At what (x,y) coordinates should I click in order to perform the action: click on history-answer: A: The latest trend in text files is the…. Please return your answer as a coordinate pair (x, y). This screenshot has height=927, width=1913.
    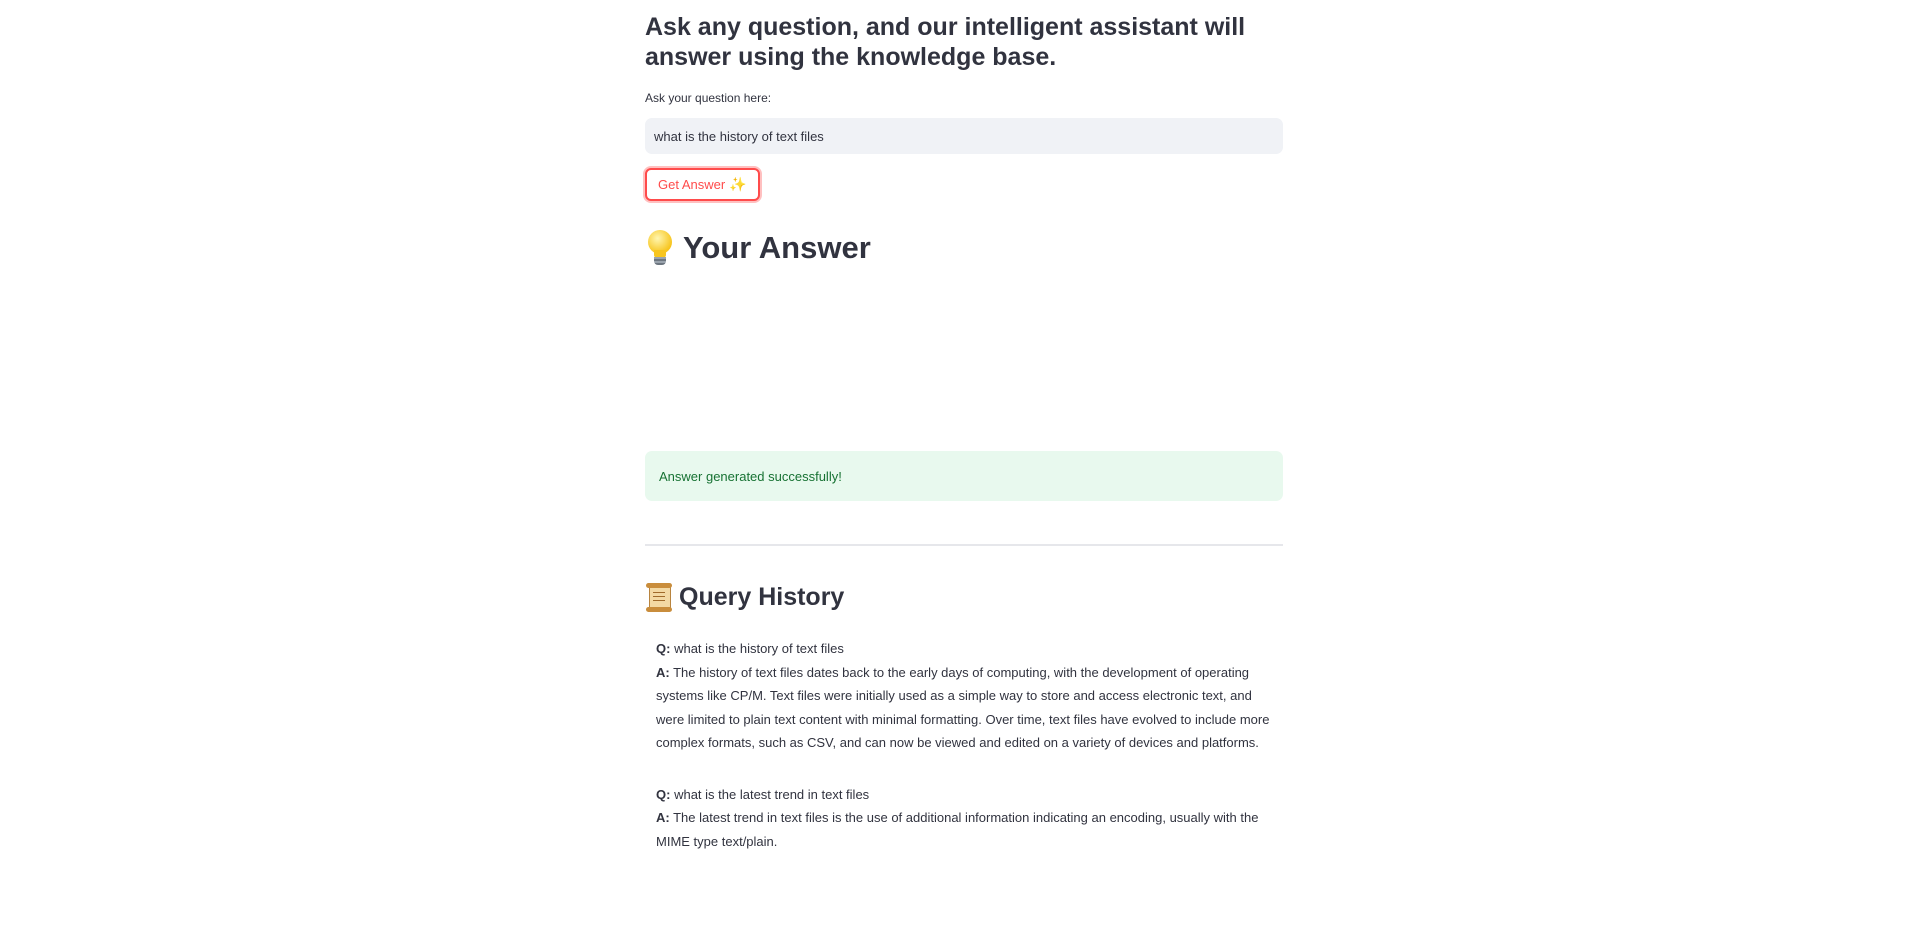
    Looking at the image, I should click on (966, 829).